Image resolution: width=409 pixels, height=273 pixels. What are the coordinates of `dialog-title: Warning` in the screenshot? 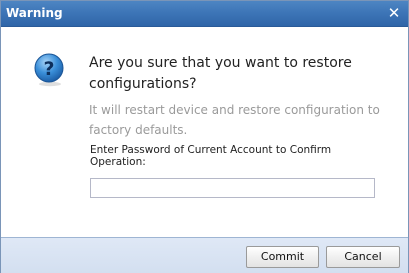 It's located at (34, 13).